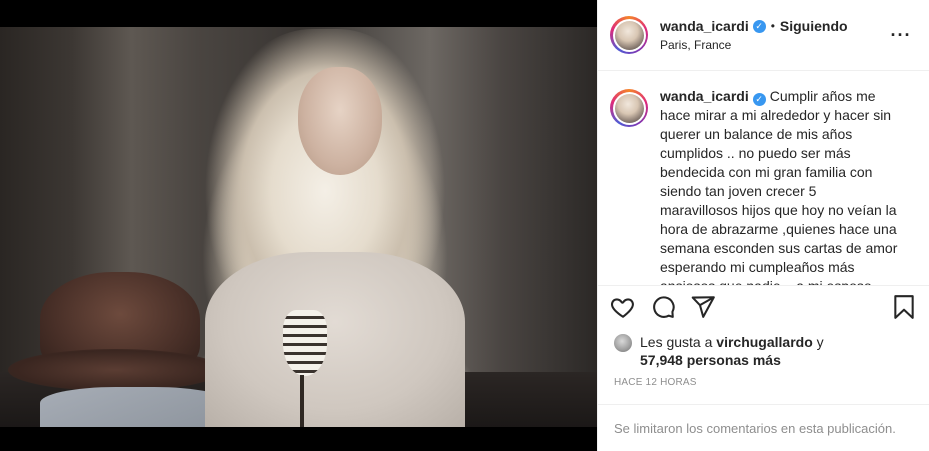 This screenshot has width=929, height=451. What do you see at coordinates (763, 383) in the screenshot?
I see `post-timestamp: HACE 12 HORAS` at bounding box center [763, 383].